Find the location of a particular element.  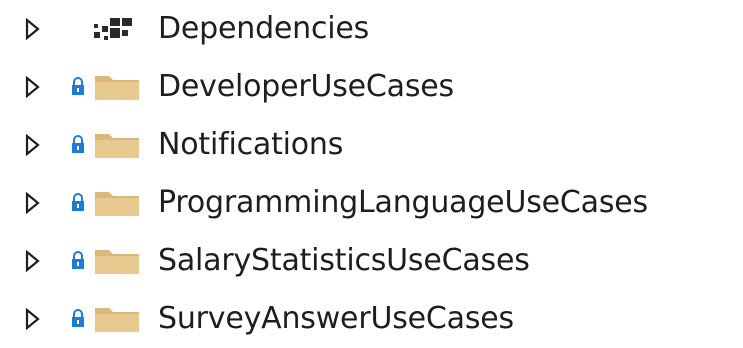

tree-item-label: DeveloperUseCases is located at coordinates (306, 86).